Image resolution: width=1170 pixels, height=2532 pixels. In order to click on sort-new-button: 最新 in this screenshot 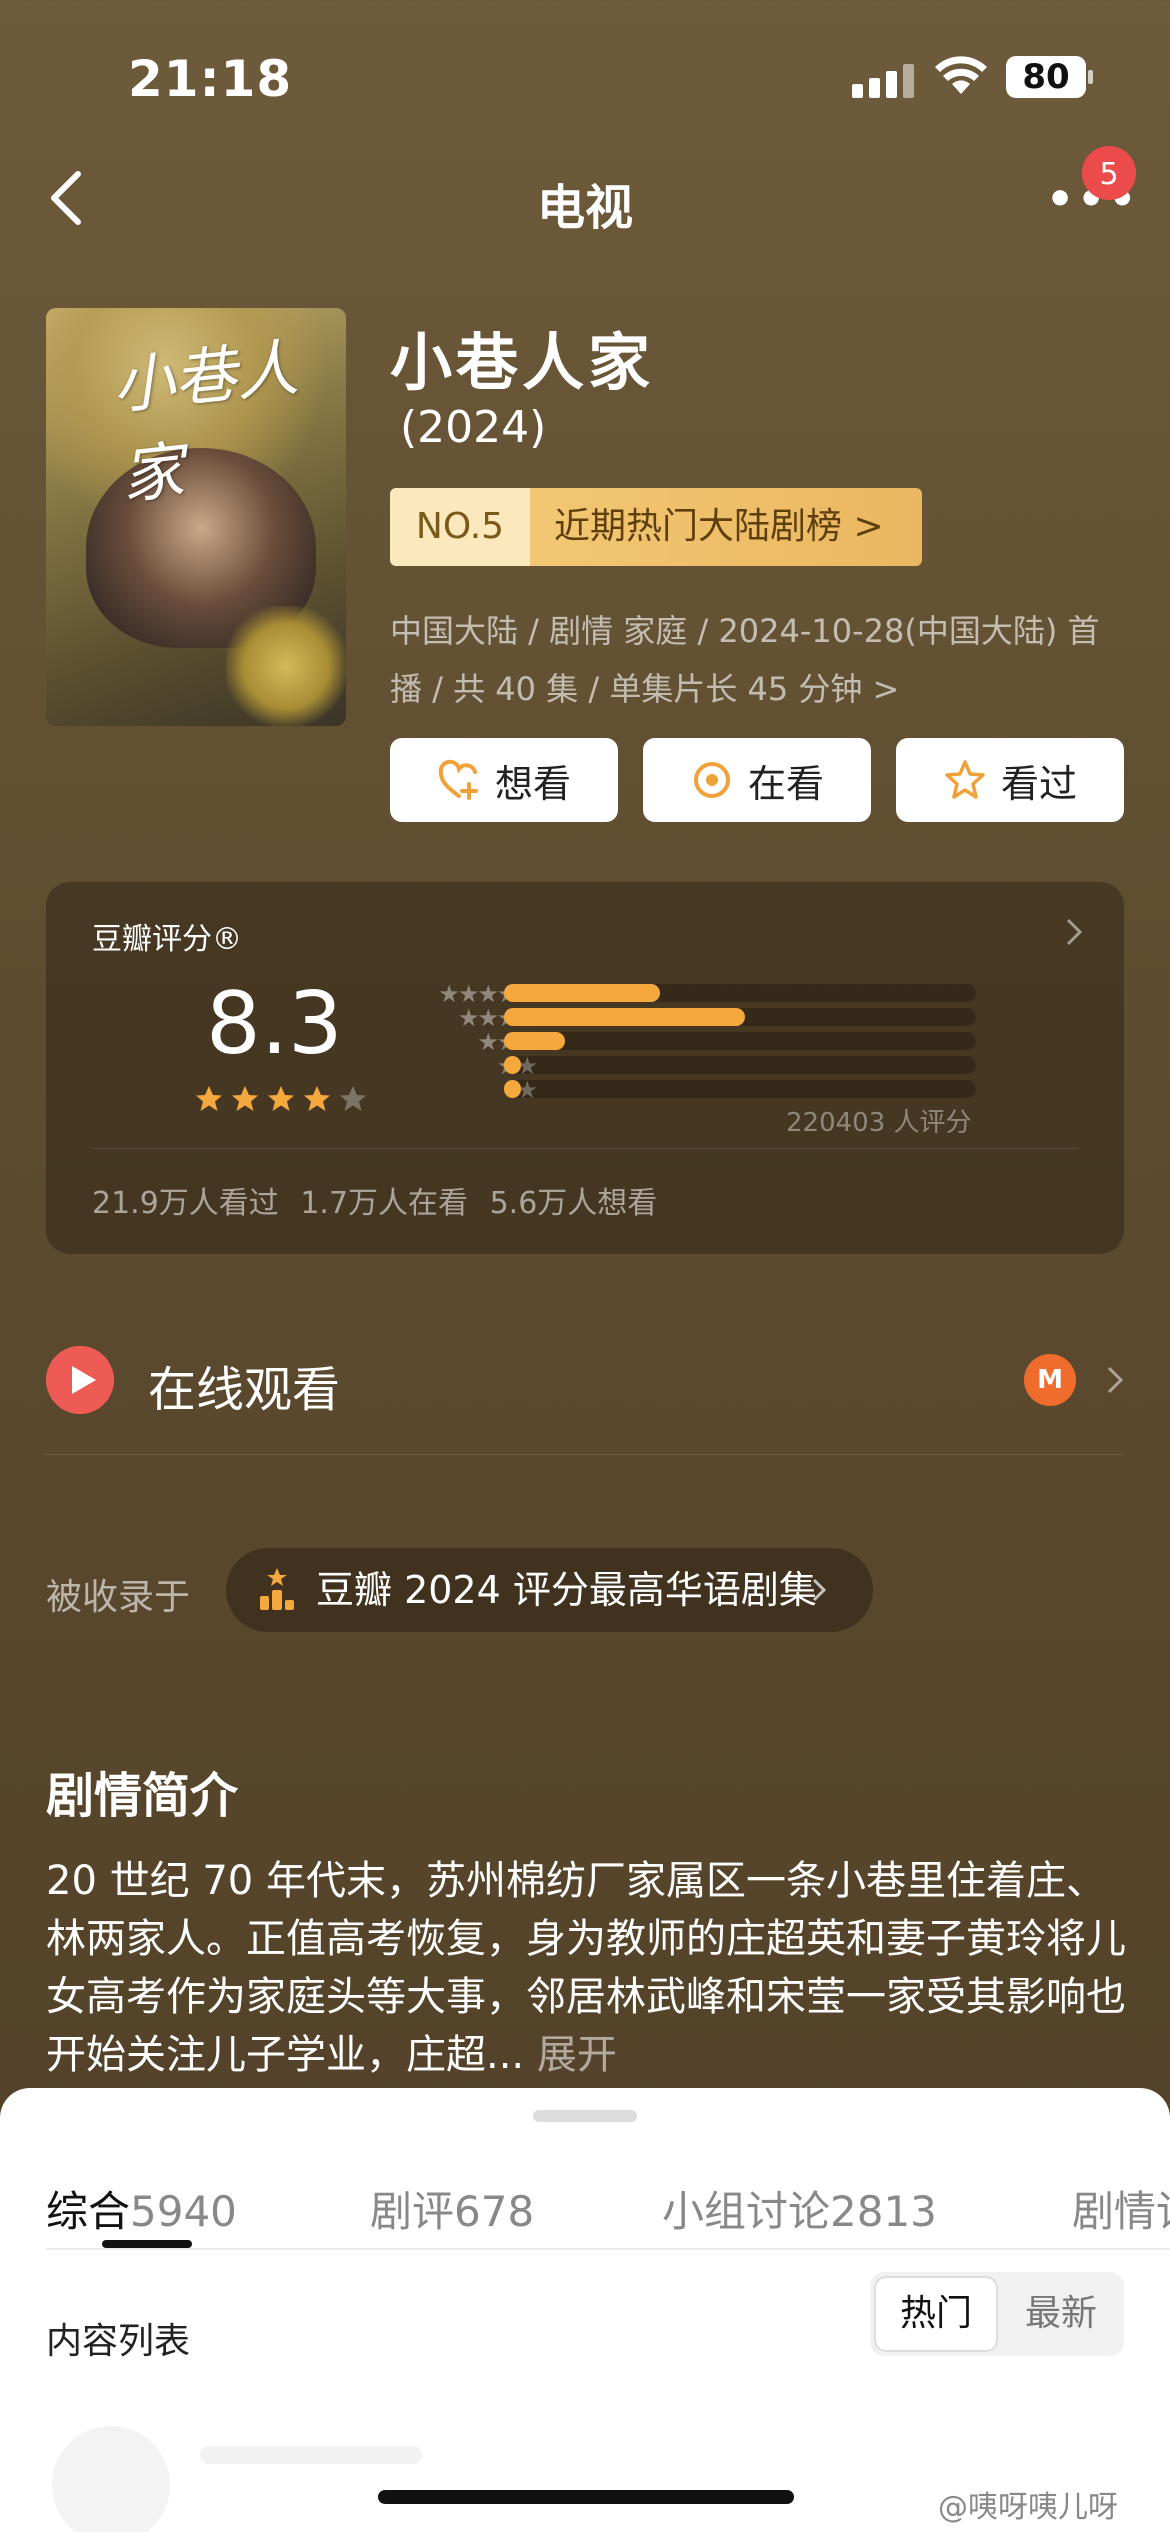, I will do `click(1061, 2314)`.